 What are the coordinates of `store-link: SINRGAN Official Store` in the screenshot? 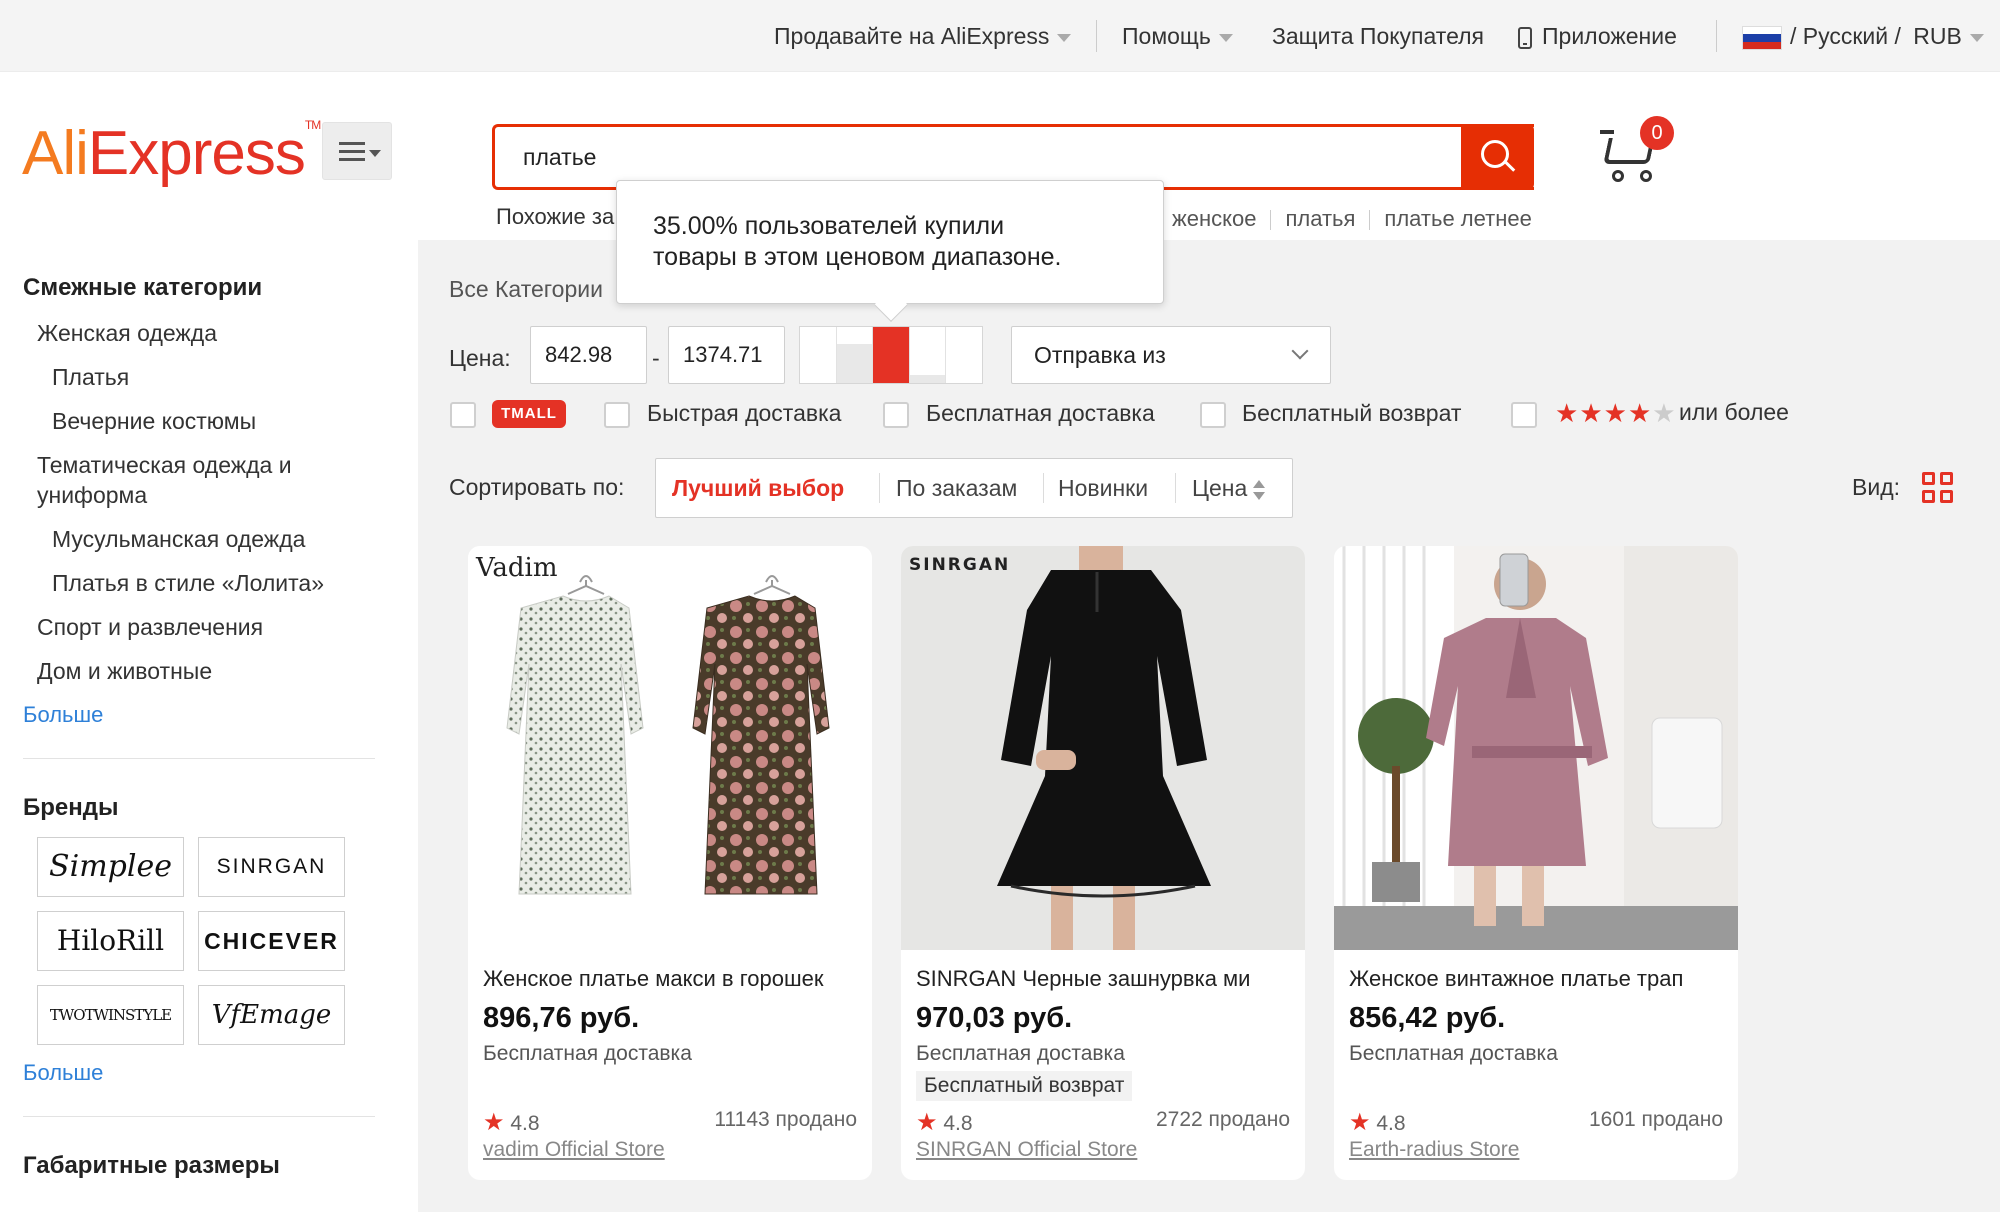 It's located at (1026, 1150).